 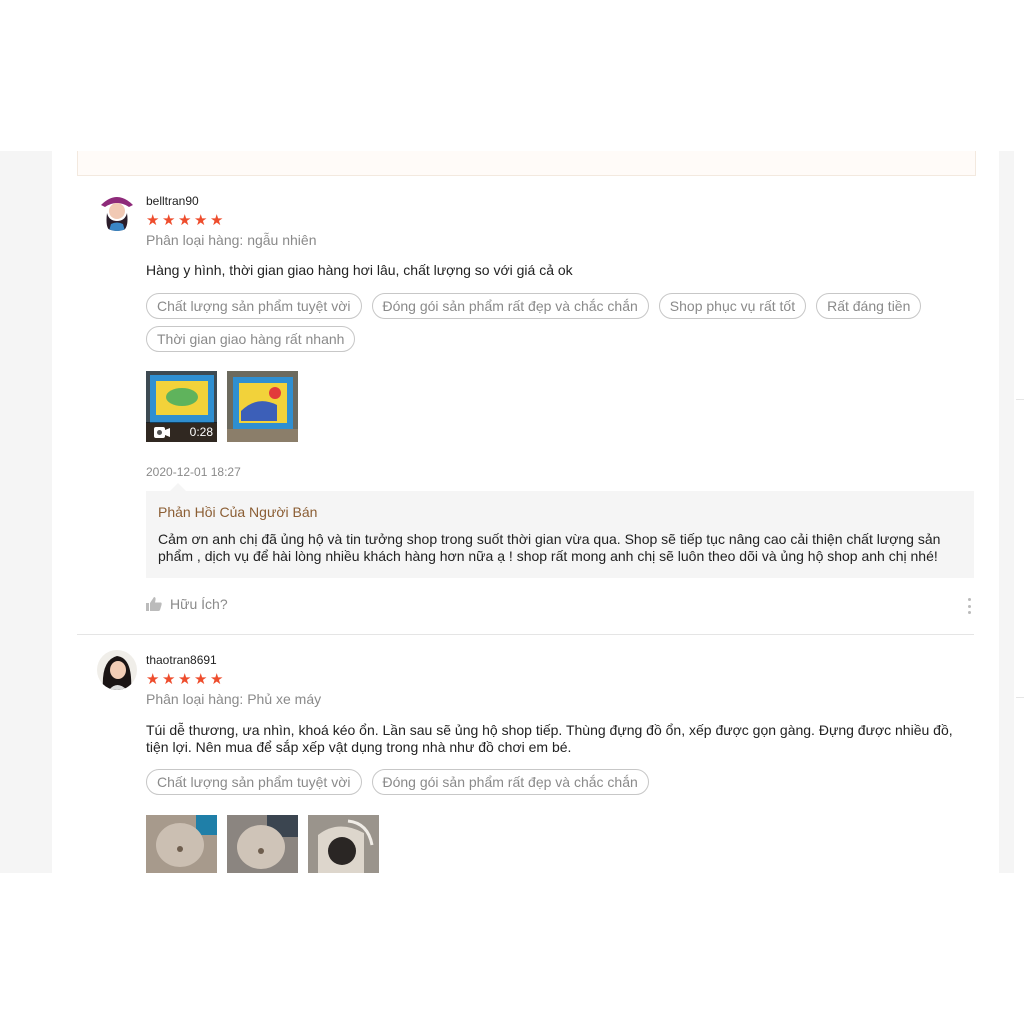 I want to click on scroll-strip, so click(x=1019, y=512).